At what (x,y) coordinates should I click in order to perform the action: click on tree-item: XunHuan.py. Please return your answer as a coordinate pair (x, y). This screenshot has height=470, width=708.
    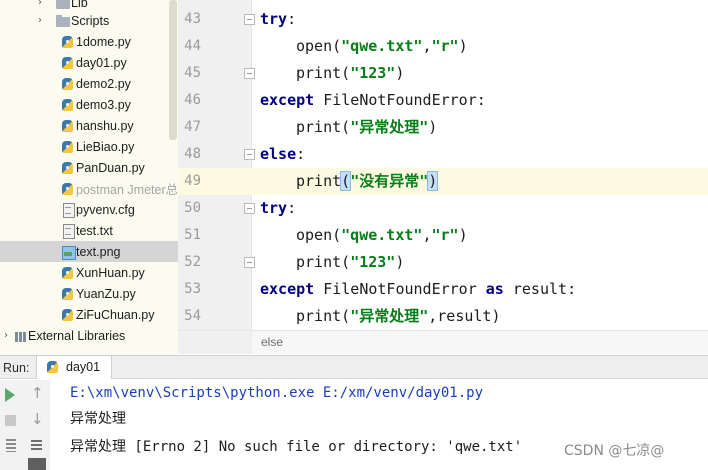
    Looking at the image, I should click on (89, 272).